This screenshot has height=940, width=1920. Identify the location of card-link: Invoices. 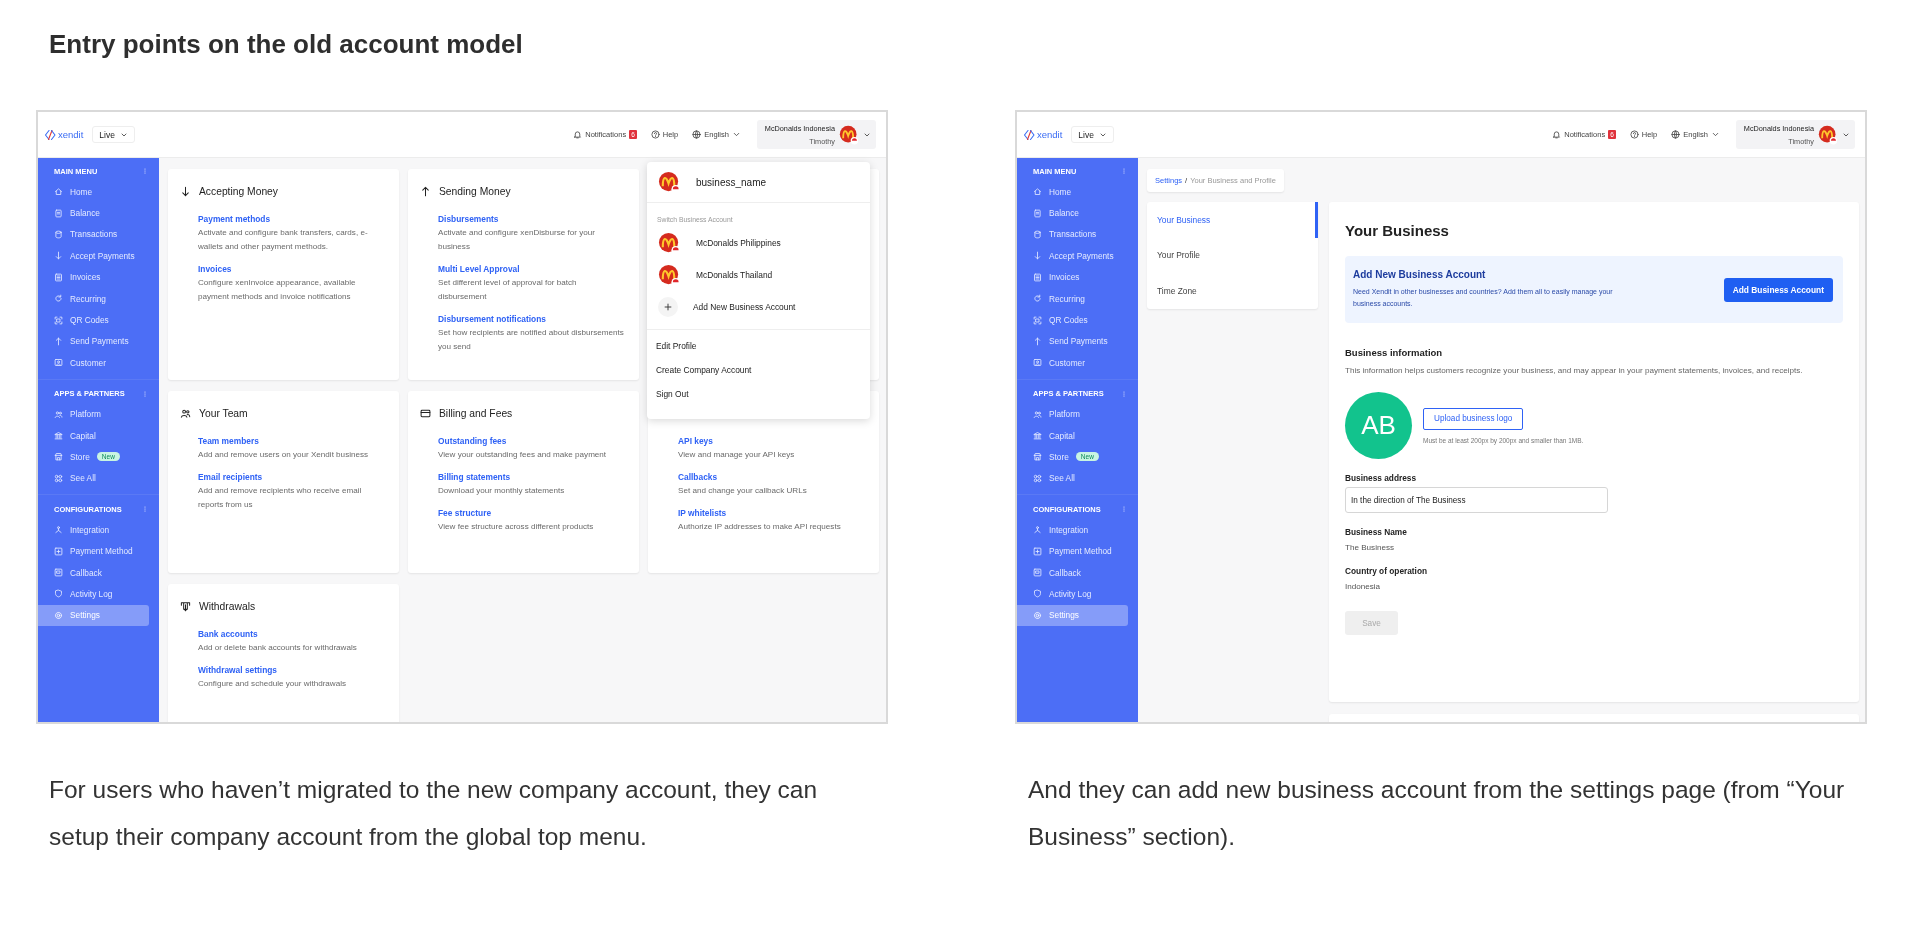
(291, 269).